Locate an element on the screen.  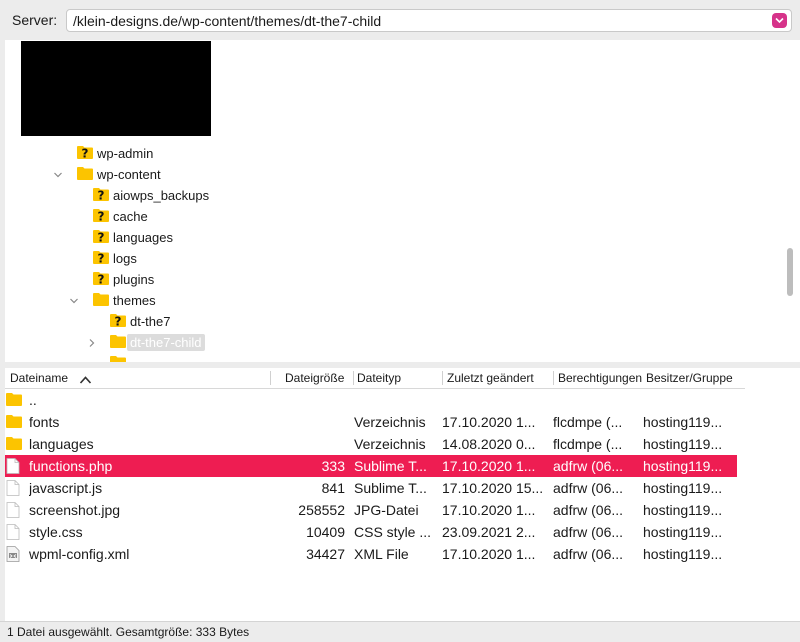
chevron-right-icon is located at coordinates (92, 341).